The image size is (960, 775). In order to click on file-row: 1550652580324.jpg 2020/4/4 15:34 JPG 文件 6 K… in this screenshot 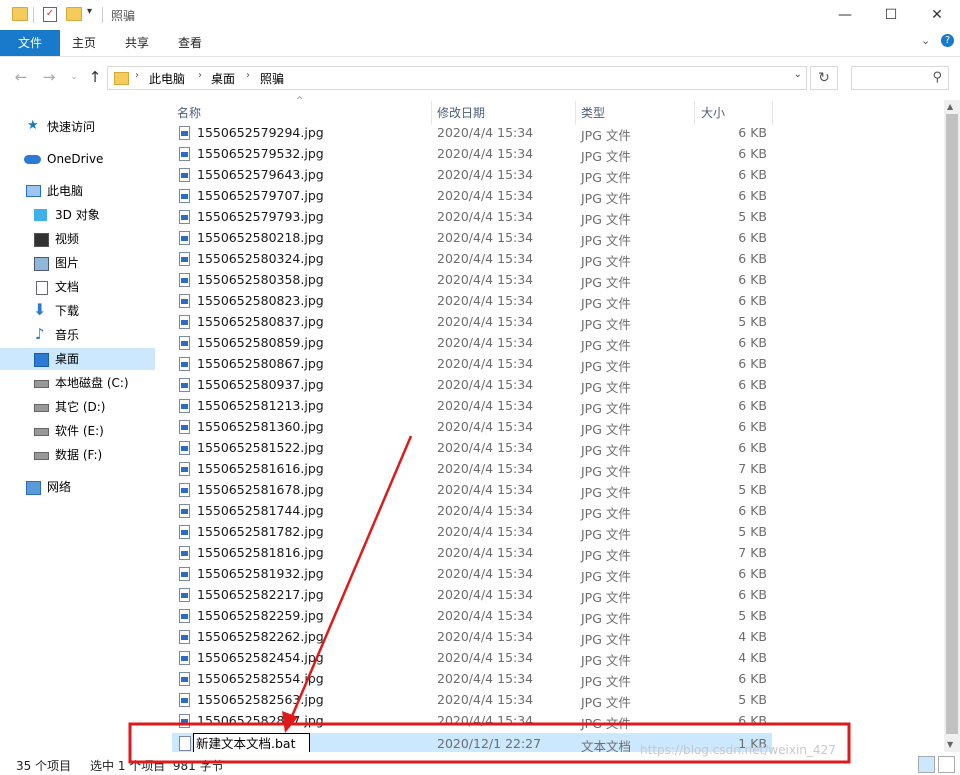, I will do `click(472, 258)`.